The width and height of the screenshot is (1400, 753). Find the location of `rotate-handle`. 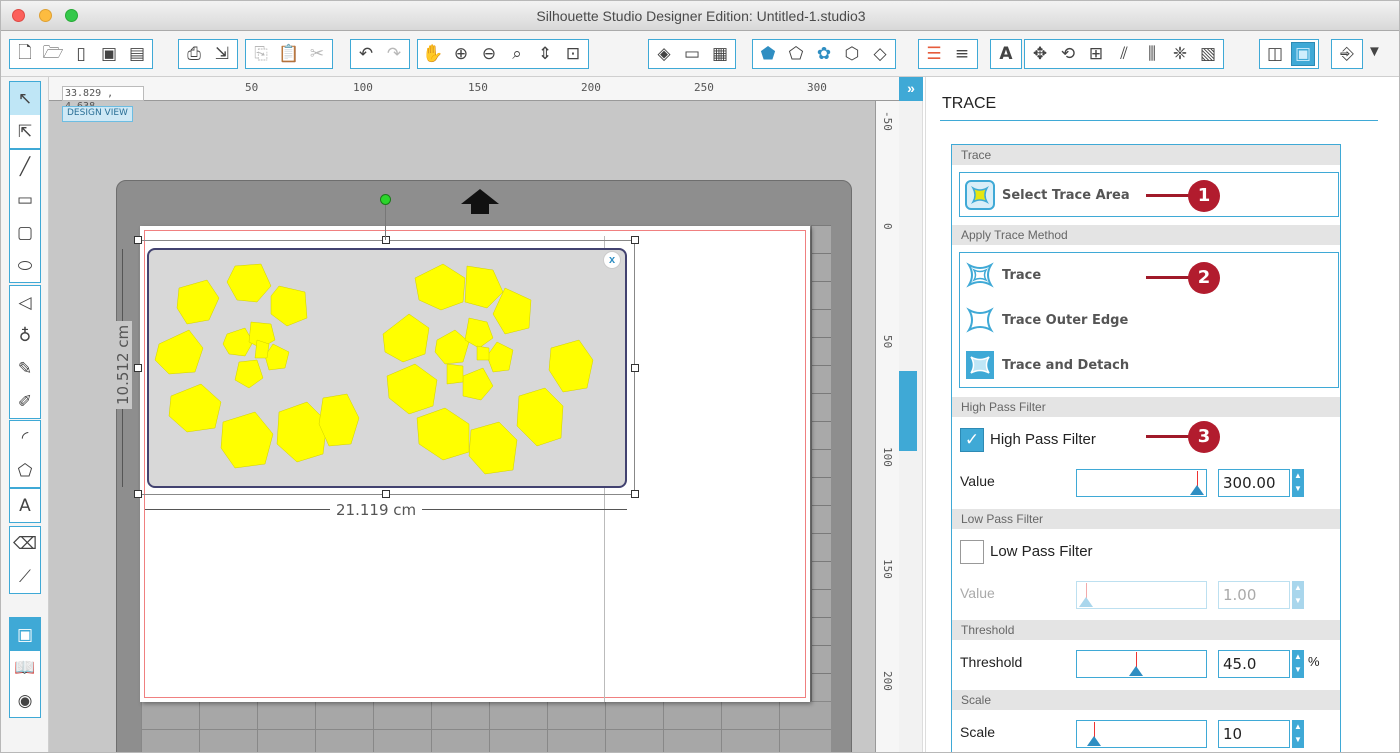

rotate-handle is located at coordinates (385, 199).